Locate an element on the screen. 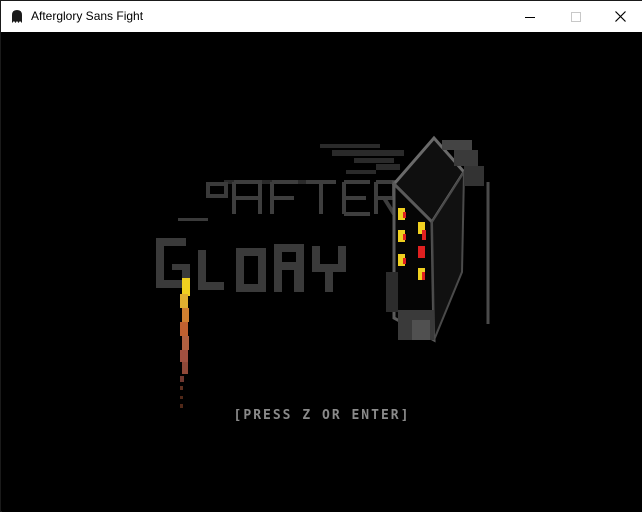 The image size is (642, 512). close-button is located at coordinates (619, 16).